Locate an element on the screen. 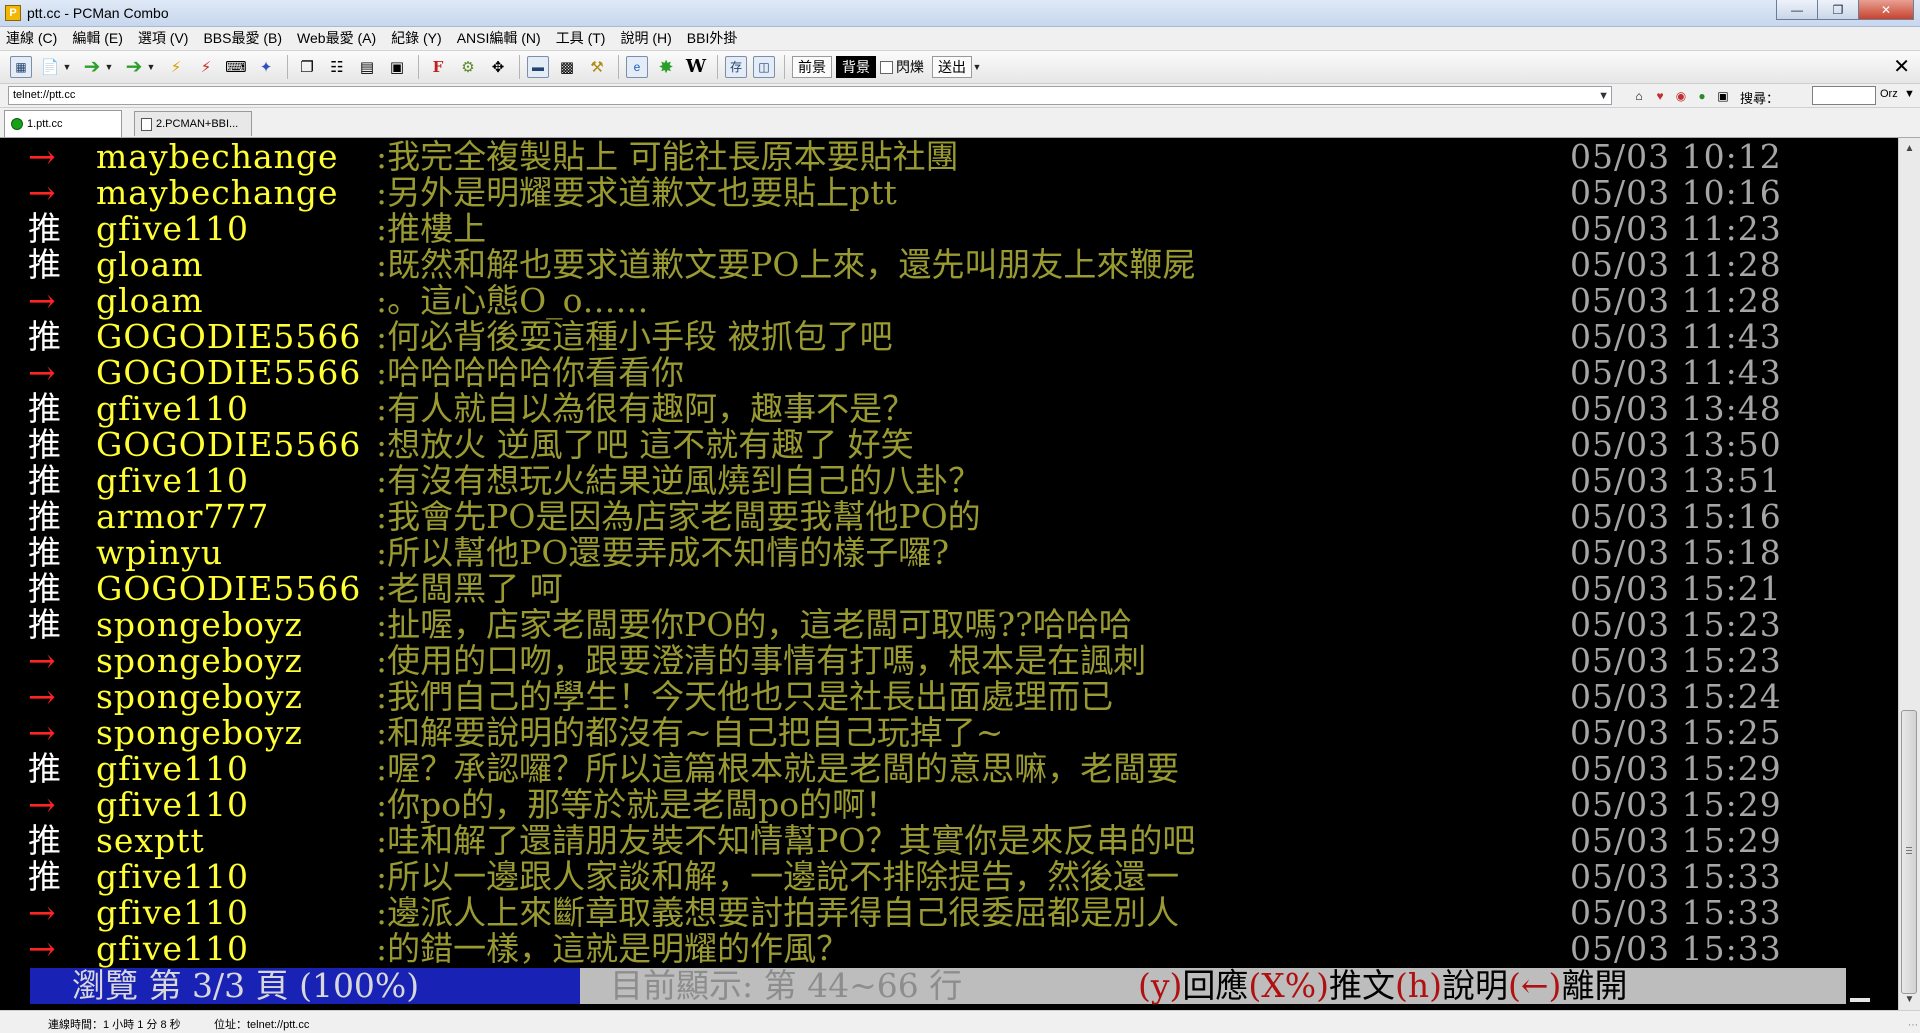 The width and height of the screenshot is (1920, 1033). copy-ansi-icon: ▤ is located at coordinates (367, 67).